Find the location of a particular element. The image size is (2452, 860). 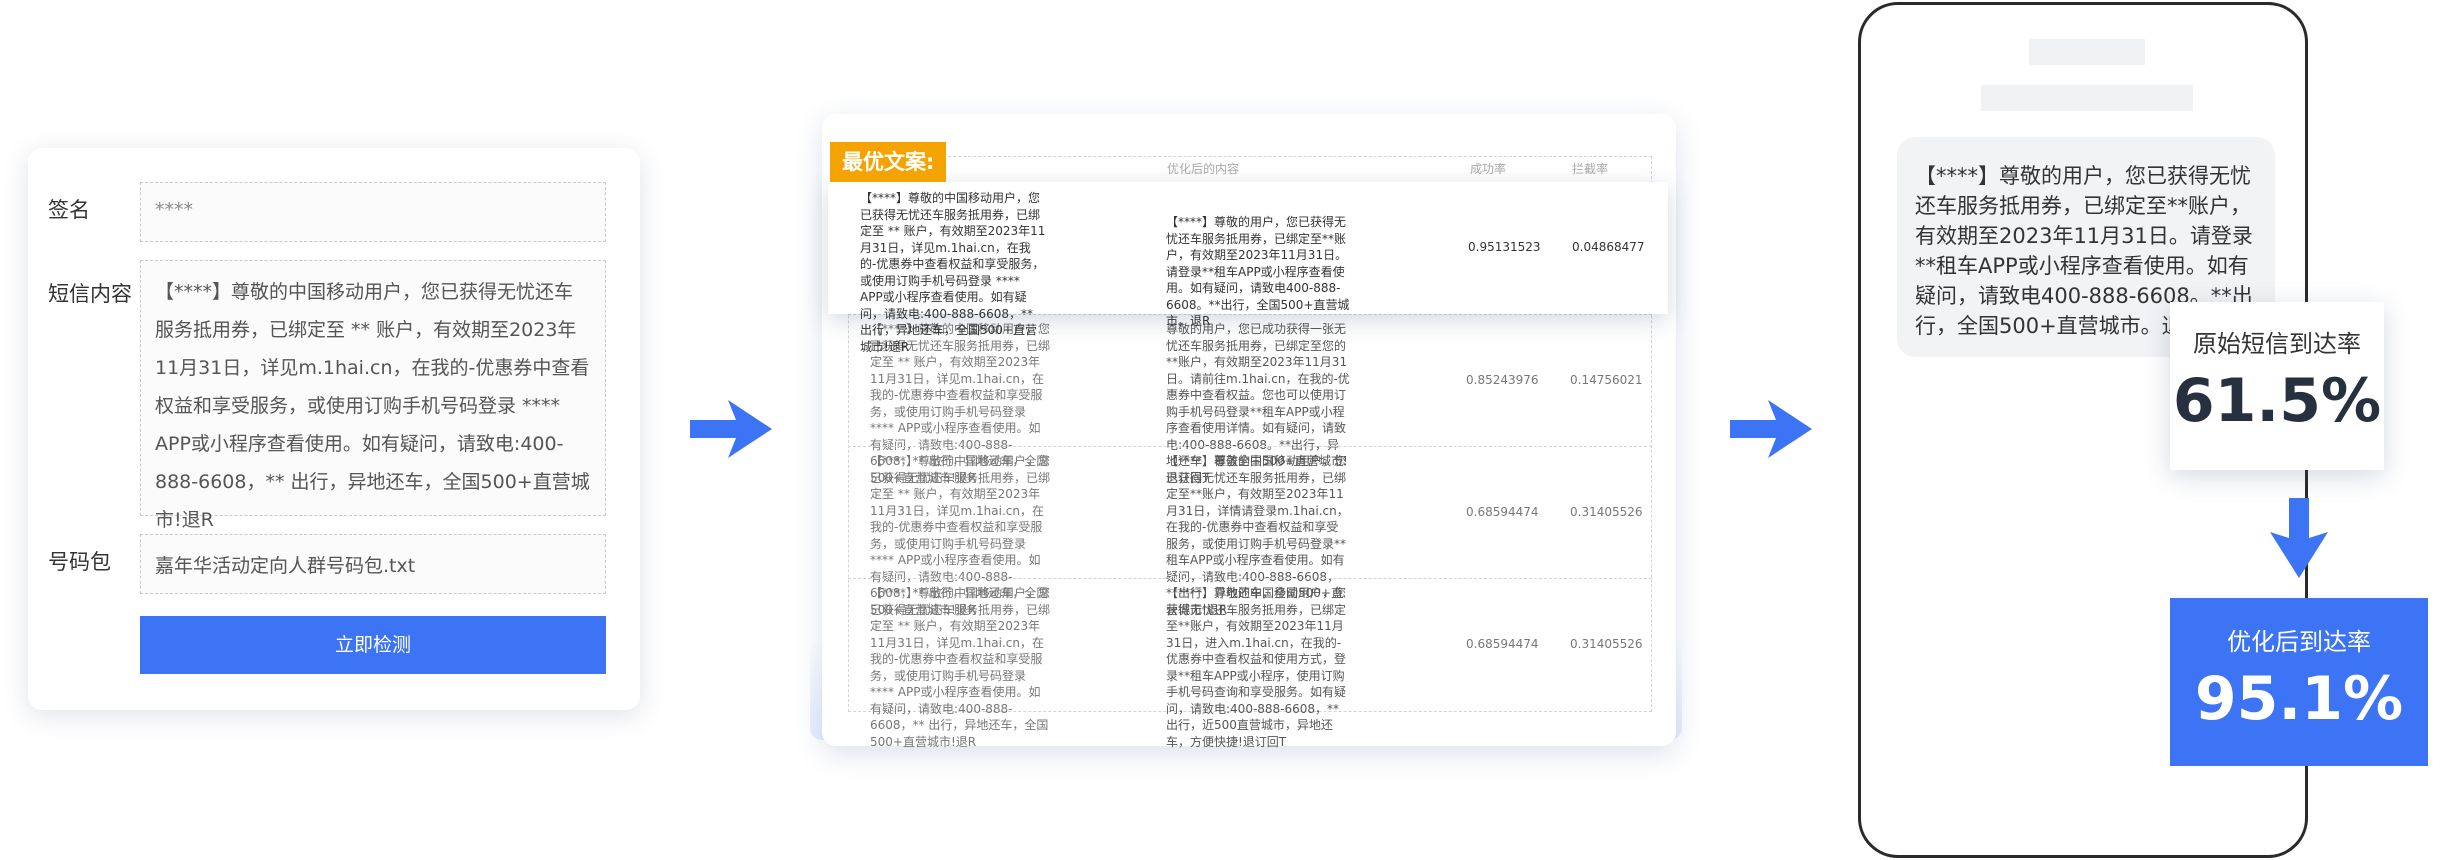

best-block-rate: 0.04868477 is located at coordinates (1608, 247).